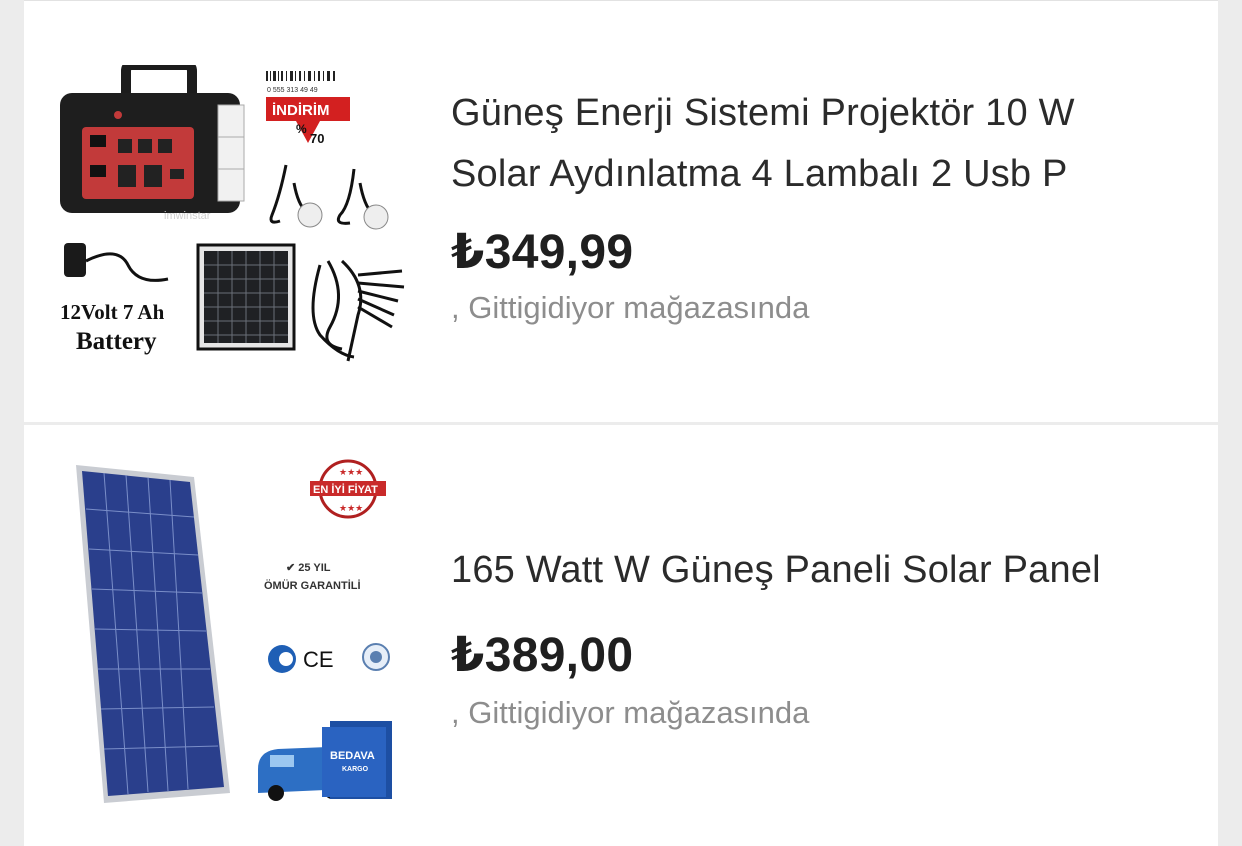  What do you see at coordinates (318, 659) in the screenshot?
I see `ce-mark: CE` at bounding box center [318, 659].